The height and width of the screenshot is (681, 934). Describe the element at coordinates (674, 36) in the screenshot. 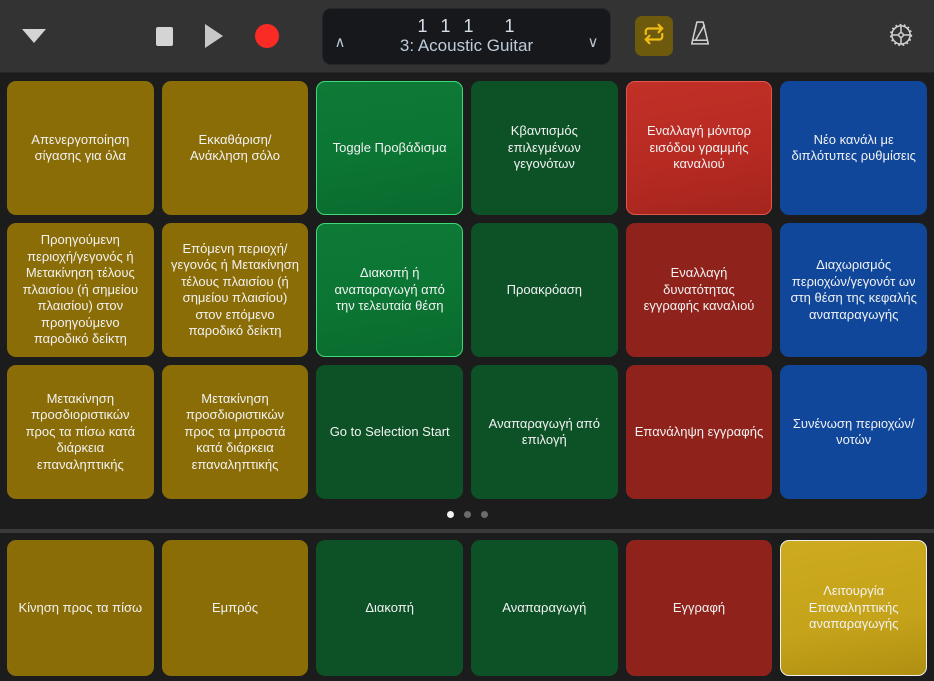

I see `toolbar-mode-group` at that location.